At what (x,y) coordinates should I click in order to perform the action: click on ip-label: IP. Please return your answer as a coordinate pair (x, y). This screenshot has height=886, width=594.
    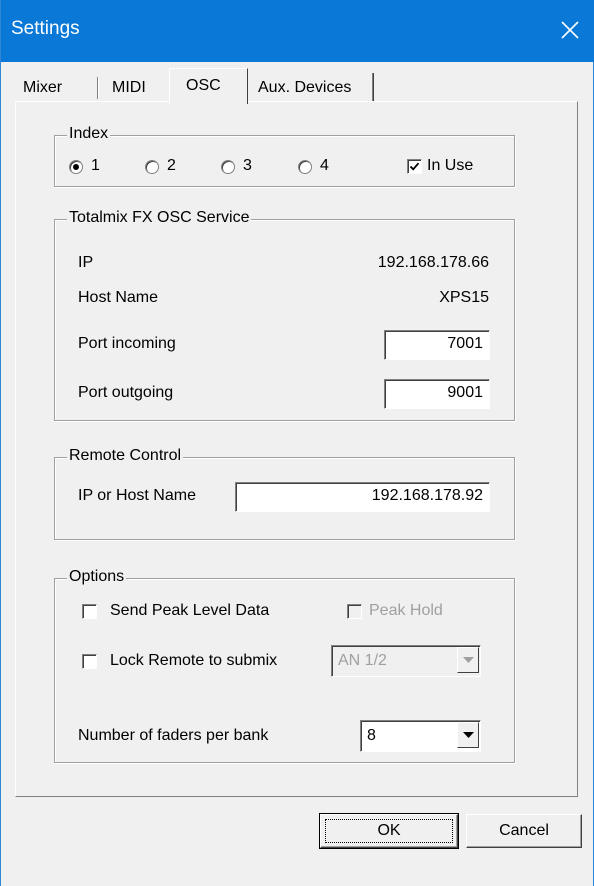
    Looking at the image, I should click on (86, 262).